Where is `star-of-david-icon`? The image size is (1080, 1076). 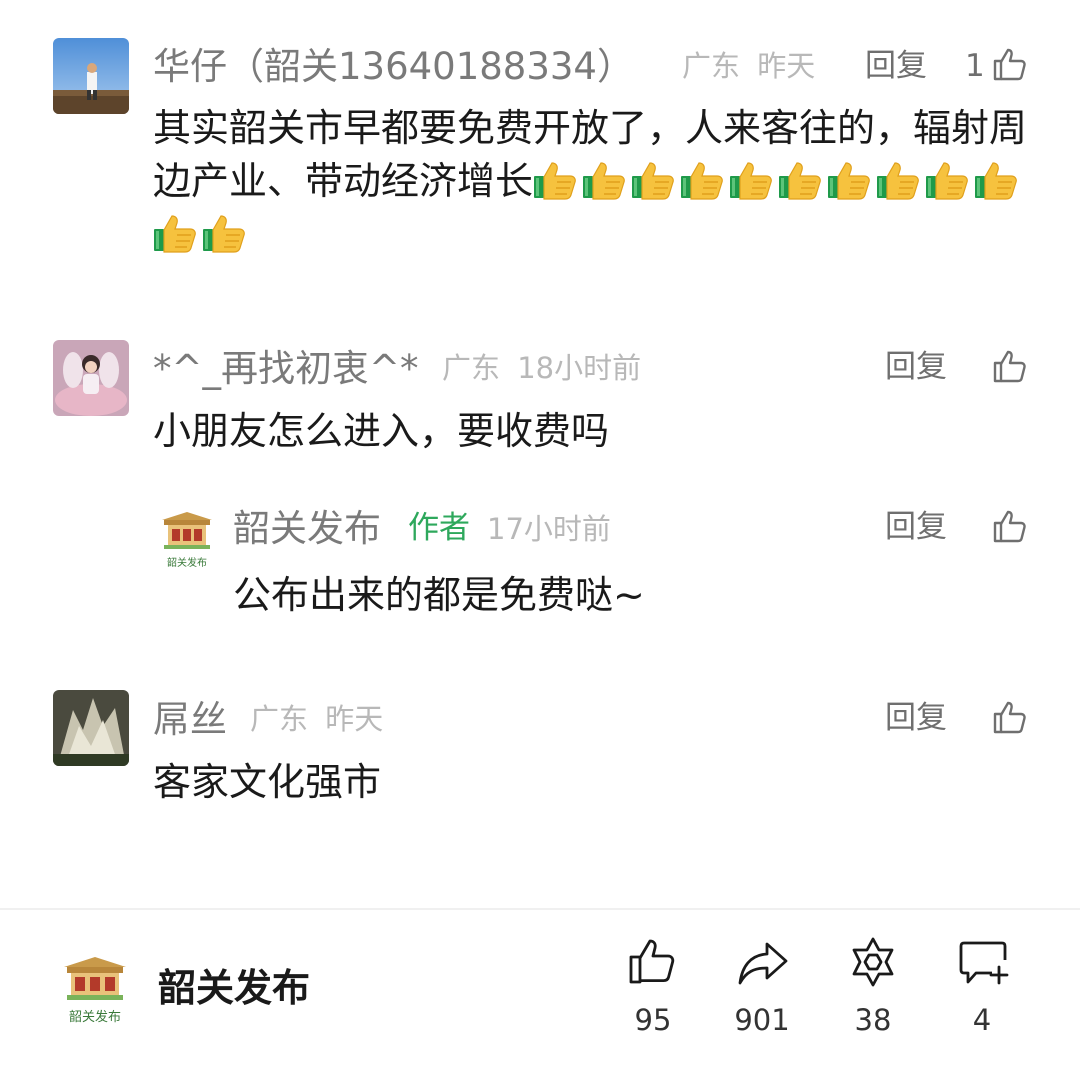
star-of-david-icon is located at coordinates (873, 962).